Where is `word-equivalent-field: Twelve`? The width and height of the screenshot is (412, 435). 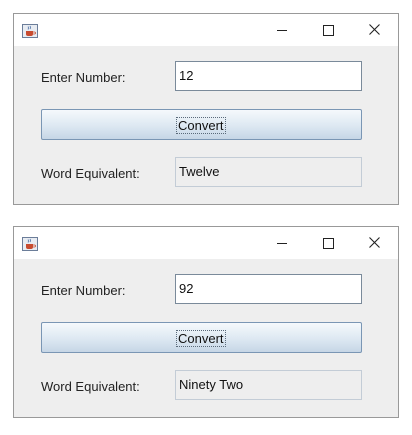
word-equivalent-field: Twelve is located at coordinates (268, 172).